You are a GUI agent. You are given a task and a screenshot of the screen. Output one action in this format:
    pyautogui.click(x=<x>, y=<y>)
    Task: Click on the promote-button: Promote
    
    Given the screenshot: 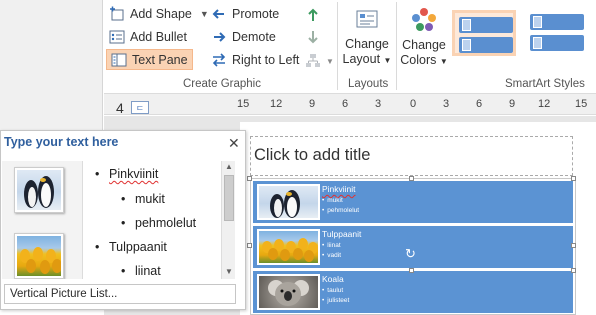 What is the action you would take?
    pyautogui.click(x=245, y=14)
    